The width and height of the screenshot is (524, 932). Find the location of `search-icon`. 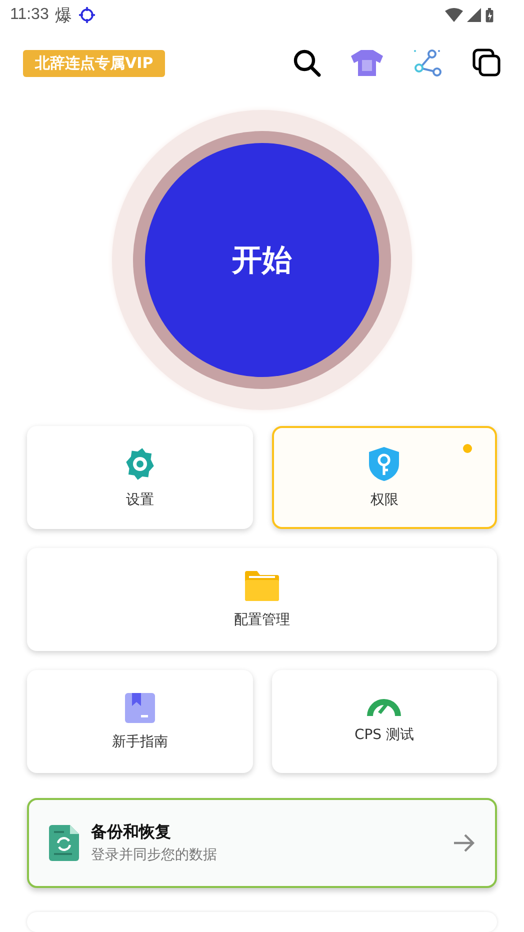

search-icon is located at coordinates (307, 63).